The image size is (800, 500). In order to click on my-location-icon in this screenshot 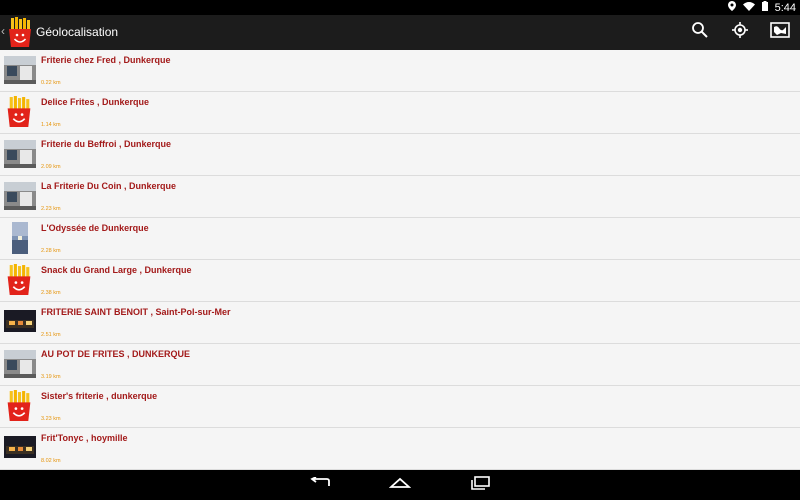, I will do `click(740, 32)`.